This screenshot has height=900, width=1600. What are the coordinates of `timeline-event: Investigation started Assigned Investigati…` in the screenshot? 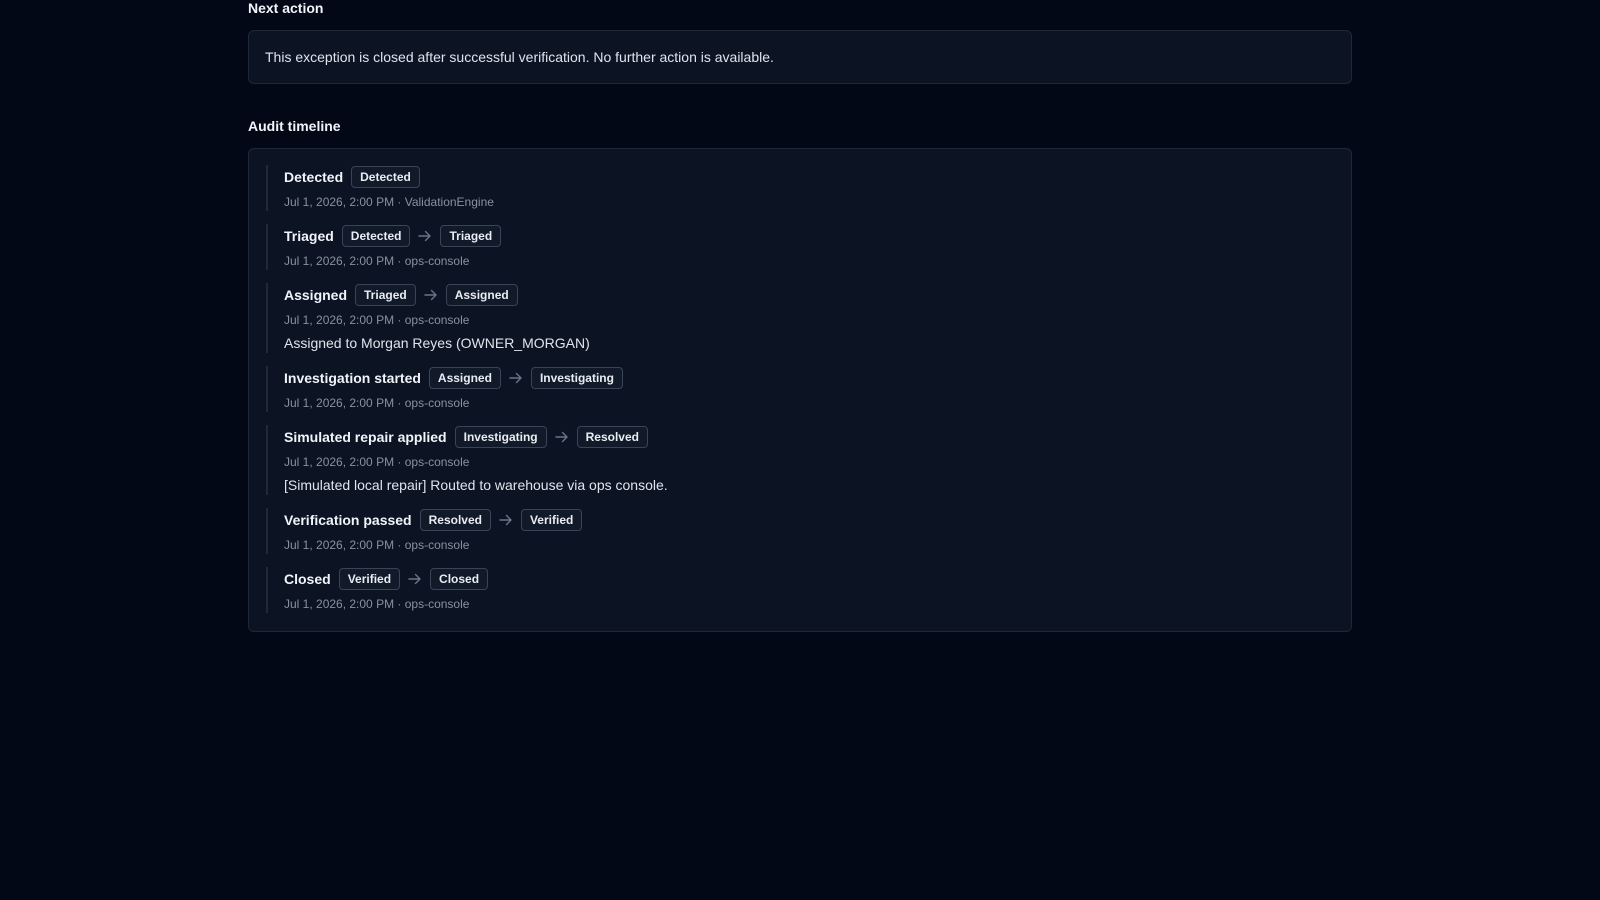 It's located at (800, 389).